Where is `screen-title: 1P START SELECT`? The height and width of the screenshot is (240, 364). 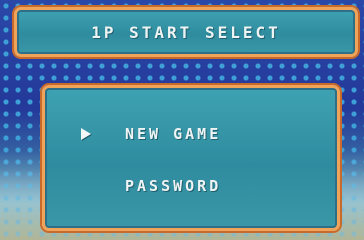 screen-title: 1P START SELECT is located at coordinates (186, 32).